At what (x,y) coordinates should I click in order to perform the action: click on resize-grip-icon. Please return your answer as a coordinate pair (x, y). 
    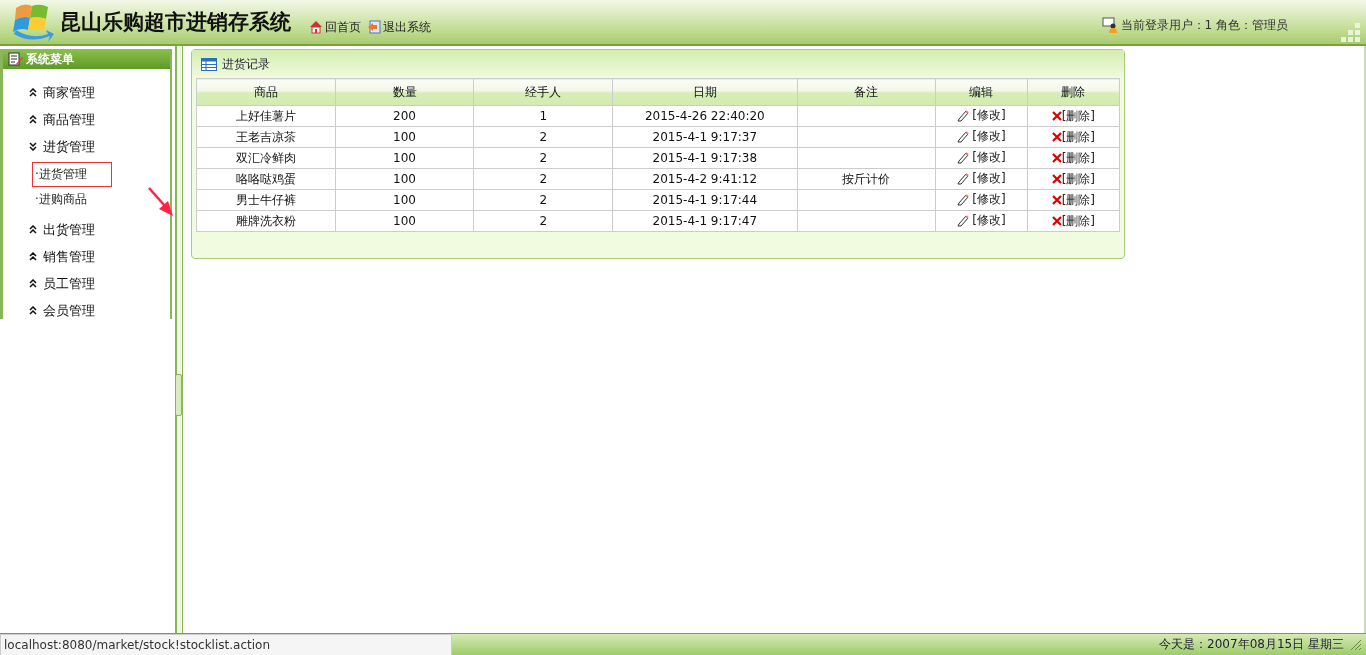
    Looking at the image, I should click on (1356, 645).